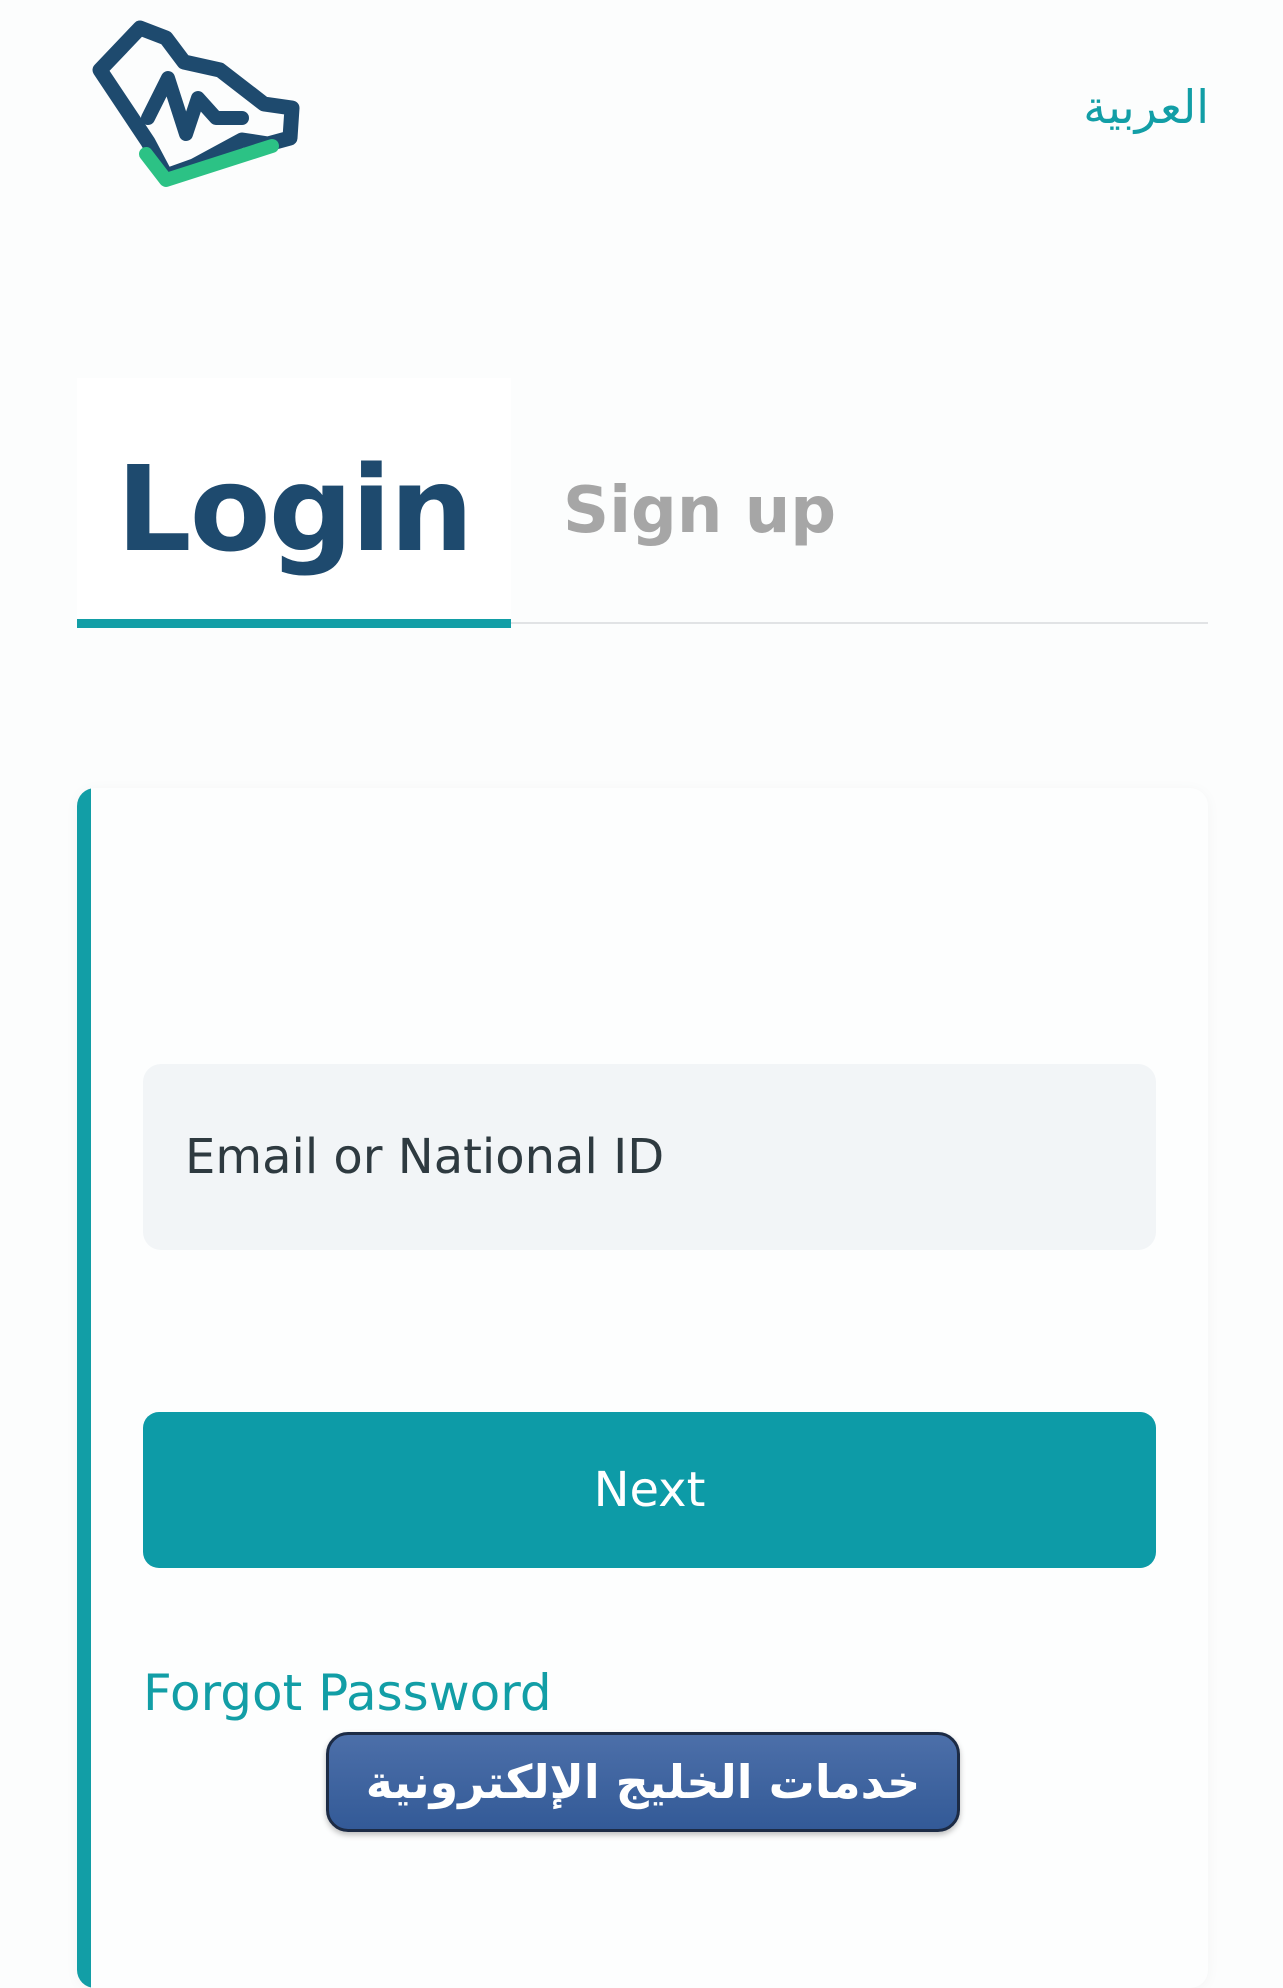 Image resolution: width=1283 pixels, height=1988 pixels. What do you see at coordinates (1146, 107) in the screenshot?
I see `language-switch-link: العربية` at bounding box center [1146, 107].